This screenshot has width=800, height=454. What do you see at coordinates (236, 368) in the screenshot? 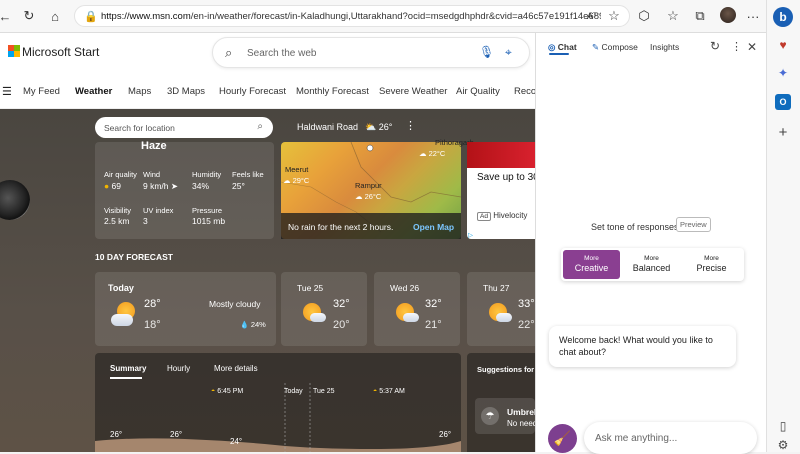
I see `tab-more-details: More details` at bounding box center [236, 368].